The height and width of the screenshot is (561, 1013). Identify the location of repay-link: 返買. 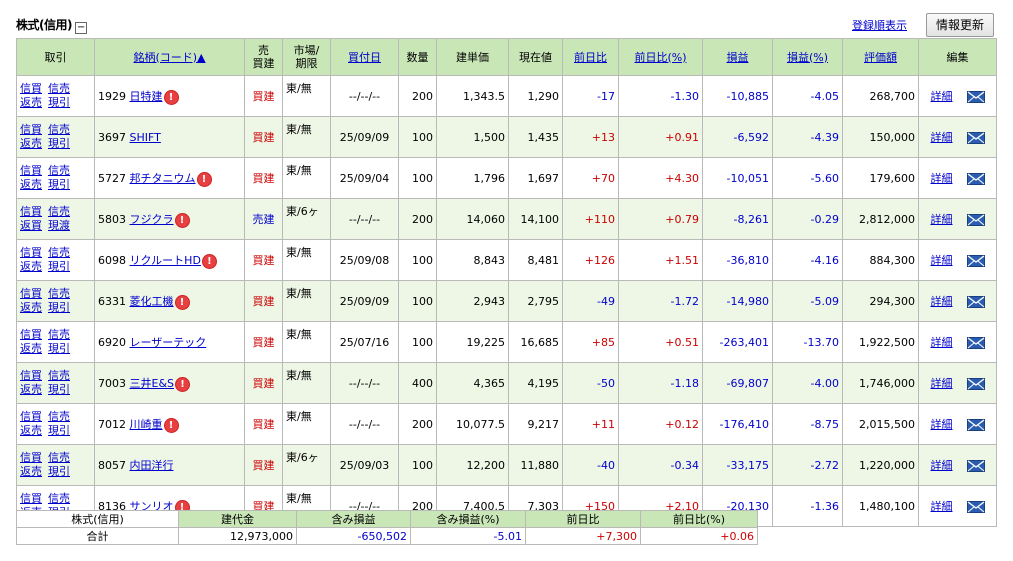
(31, 226).